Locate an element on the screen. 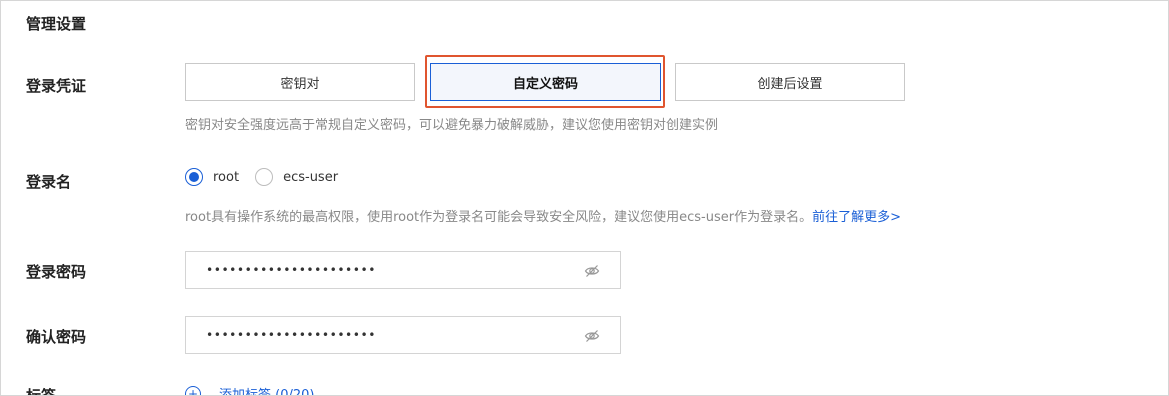 This screenshot has width=1169, height=396. credential-option-set-later: 创建后设置 is located at coordinates (790, 82).